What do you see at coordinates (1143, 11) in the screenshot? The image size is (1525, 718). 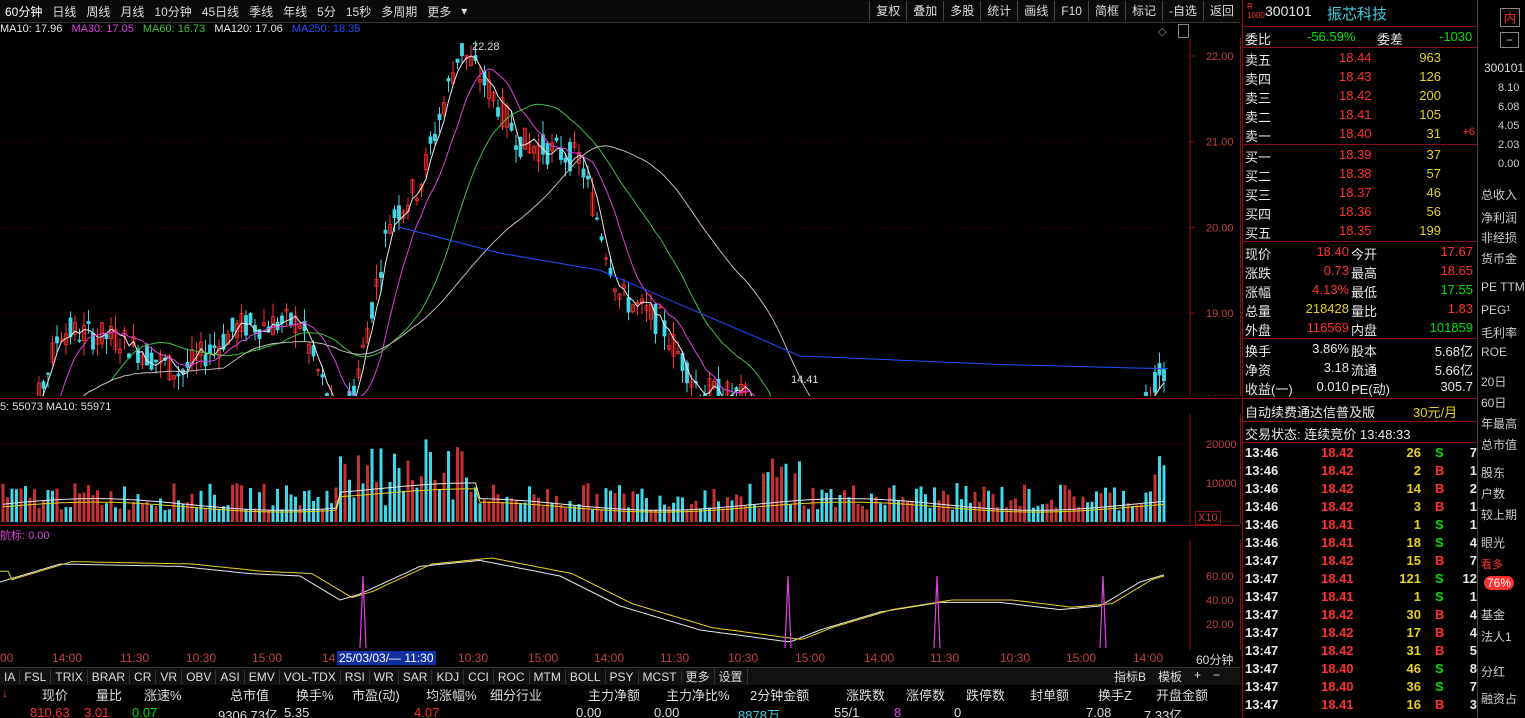 I see `tool-button: 标记` at bounding box center [1143, 11].